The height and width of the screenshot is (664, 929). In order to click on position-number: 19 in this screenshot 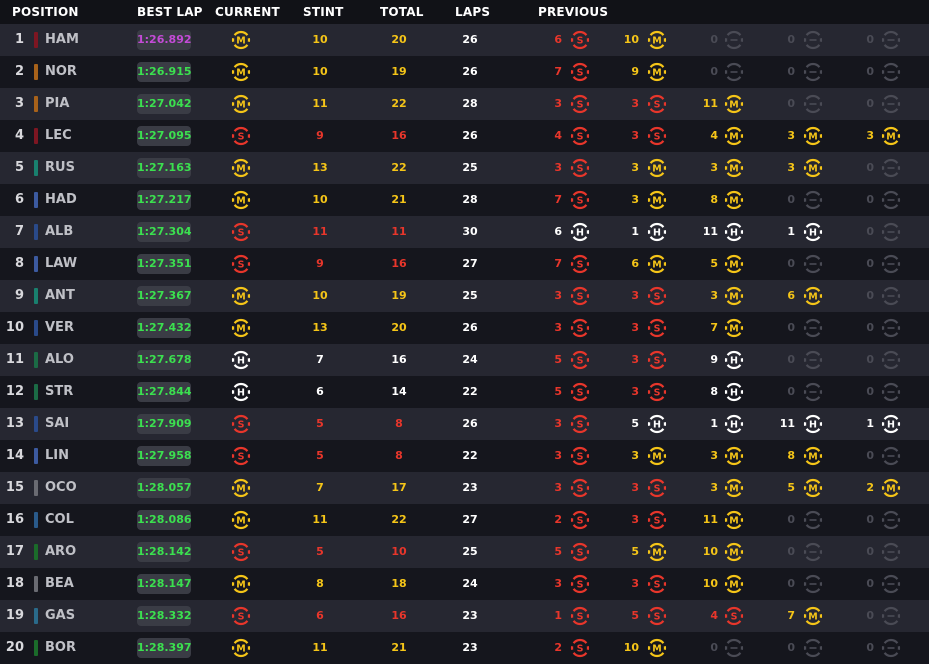, I will do `click(14, 615)`.